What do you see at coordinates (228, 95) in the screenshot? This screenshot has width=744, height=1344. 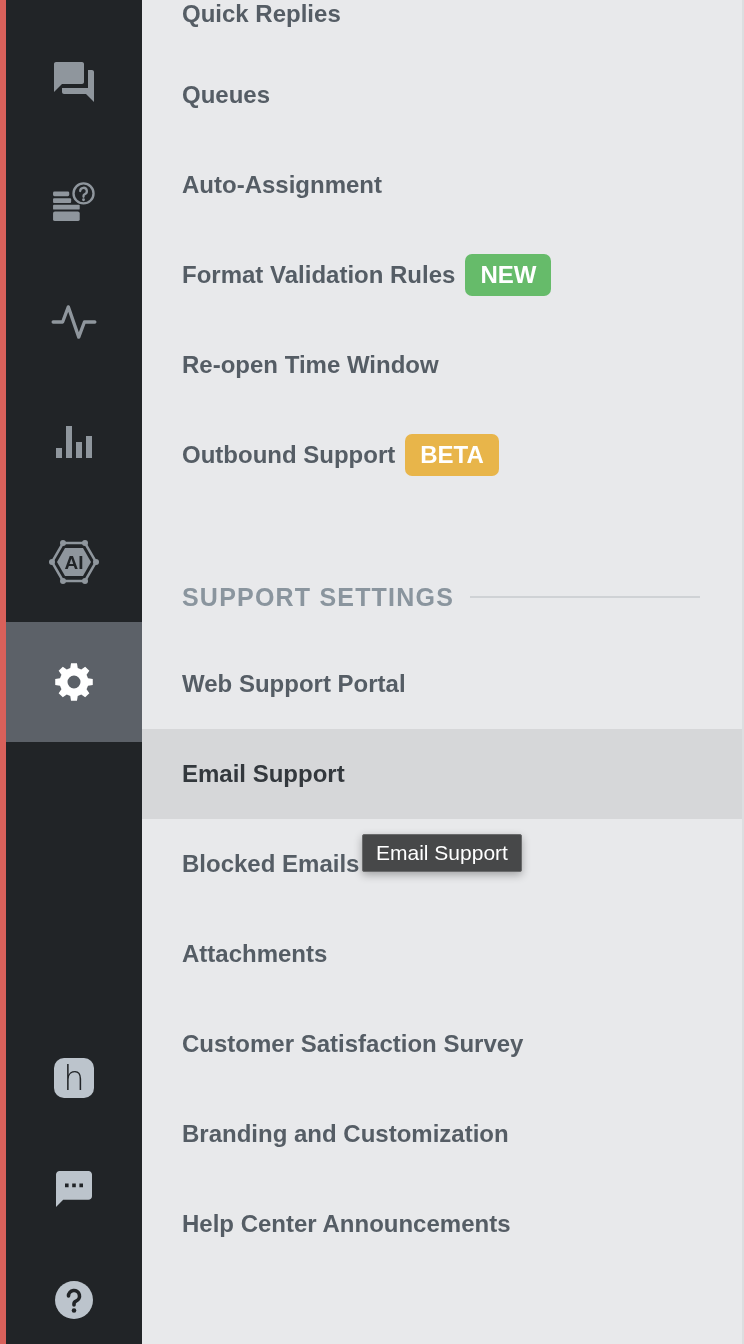 I see `menu-item: Queues` at bounding box center [228, 95].